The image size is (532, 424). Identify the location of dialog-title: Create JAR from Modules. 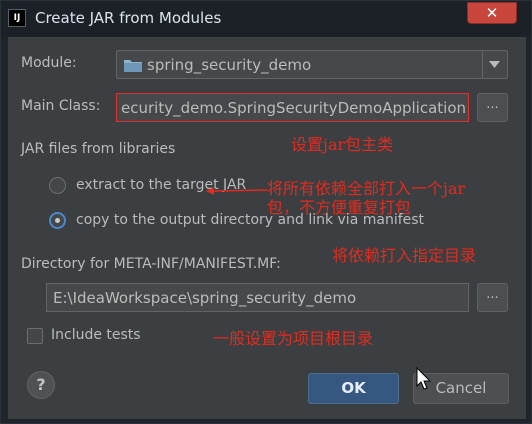
(128, 18).